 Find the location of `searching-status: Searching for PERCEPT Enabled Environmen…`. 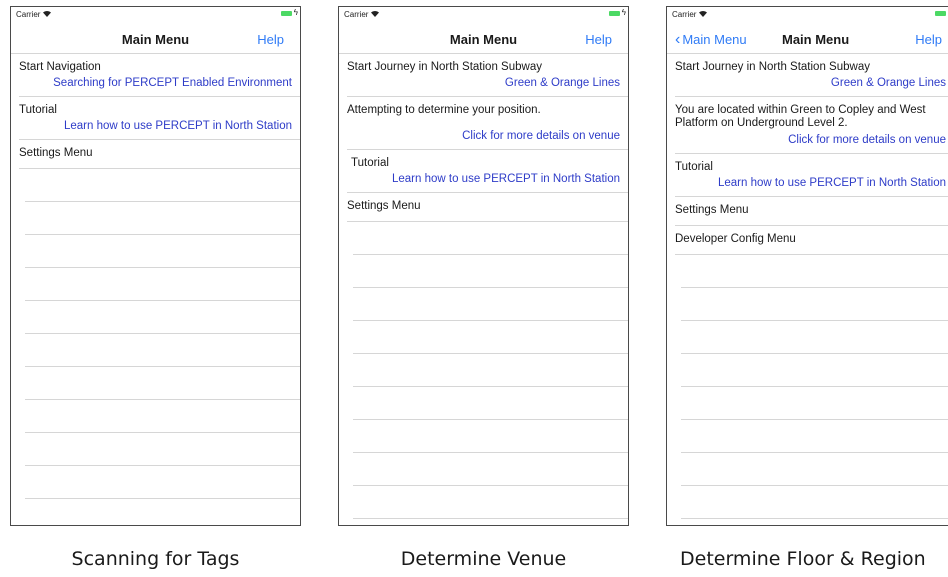

searching-status: Searching for PERCEPT Enabled Environmen… is located at coordinates (172, 83).